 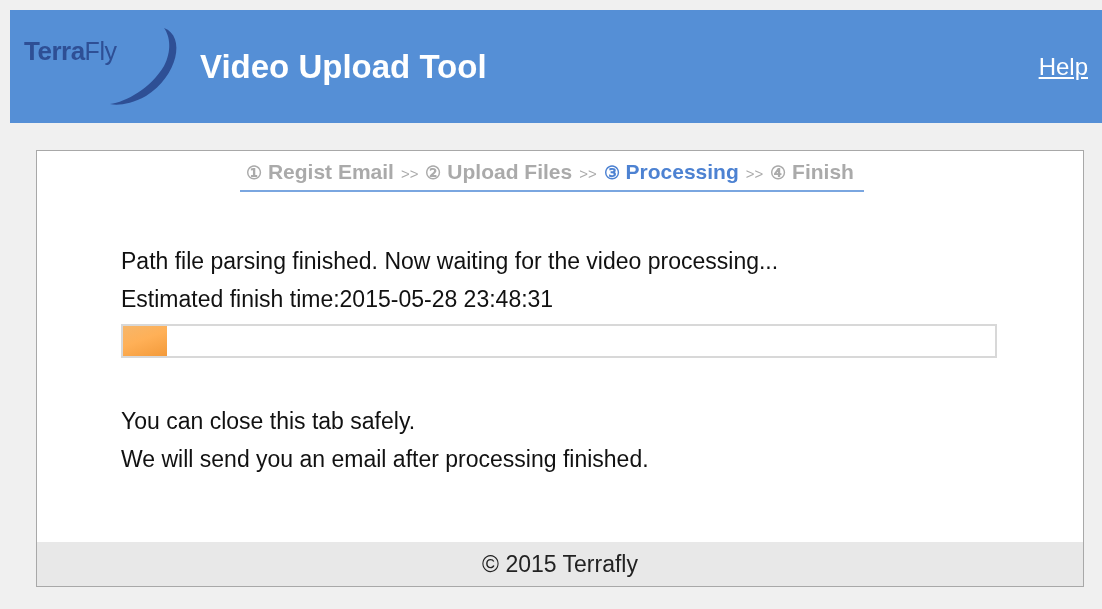 I want to click on estimated-time: Estimated finish time:2015-05-28 23:48:31, so click(x=338, y=299).